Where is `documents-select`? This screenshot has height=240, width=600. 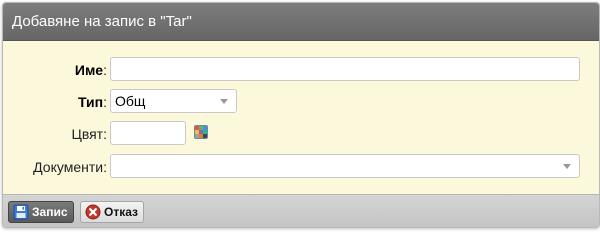
documents-select is located at coordinates (345, 166).